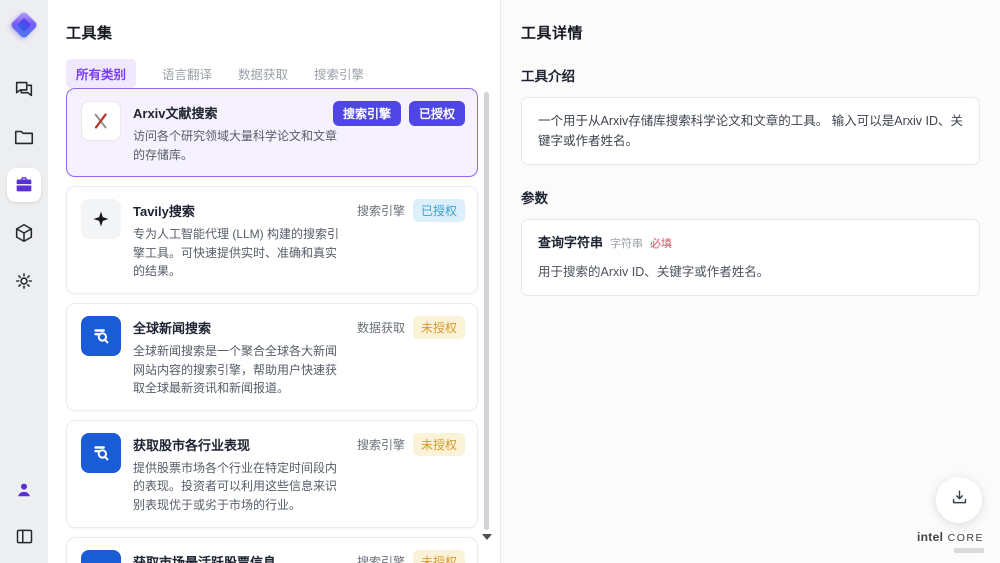 The height and width of the screenshot is (563, 1000). What do you see at coordinates (263, 73) in the screenshot?
I see `tab-data-fetching: 数据获取` at bounding box center [263, 73].